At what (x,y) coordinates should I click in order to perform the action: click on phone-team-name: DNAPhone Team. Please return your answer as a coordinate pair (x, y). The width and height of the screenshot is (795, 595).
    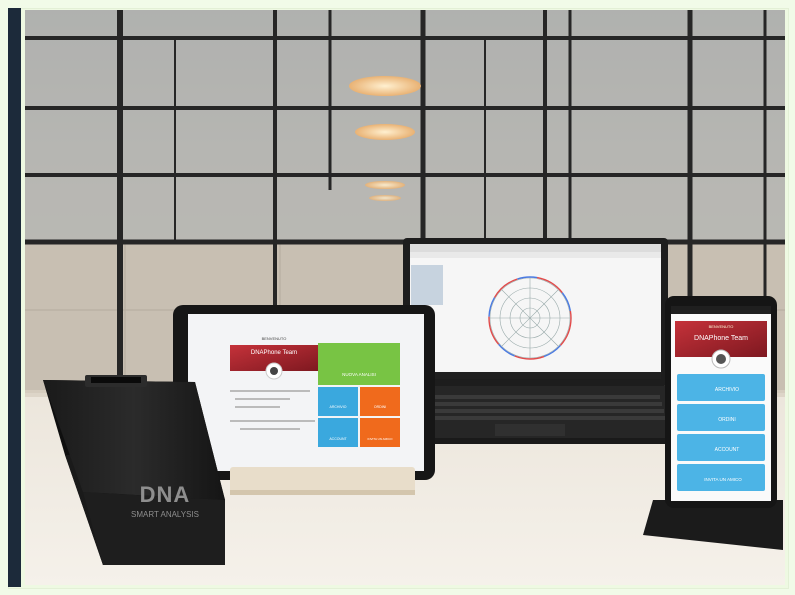
    Looking at the image, I should click on (721, 338).